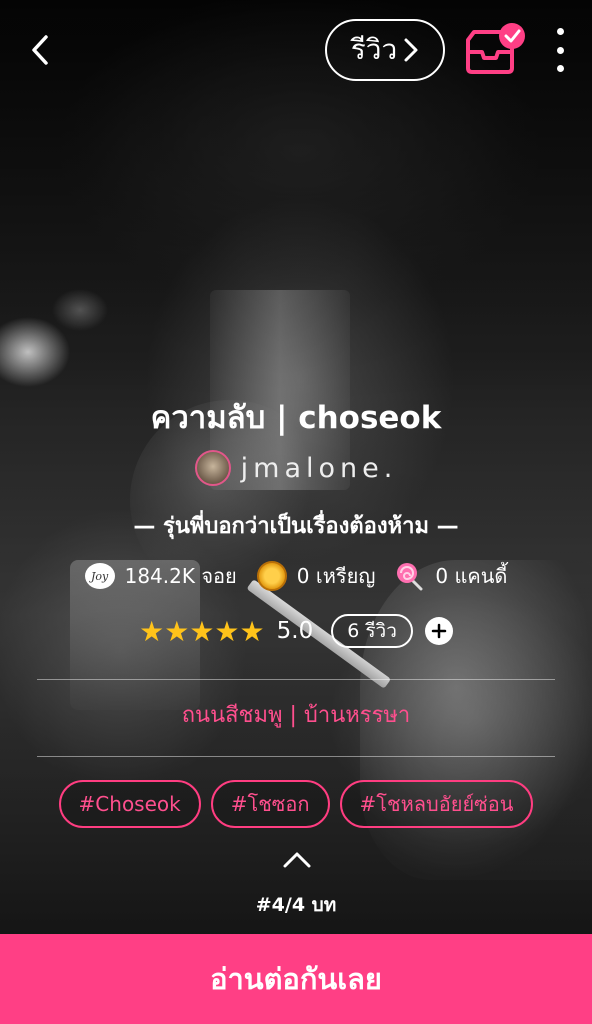 The width and height of the screenshot is (592, 1024). I want to click on read-continue-label: อ่านต่อกันเลย, so click(296, 979).